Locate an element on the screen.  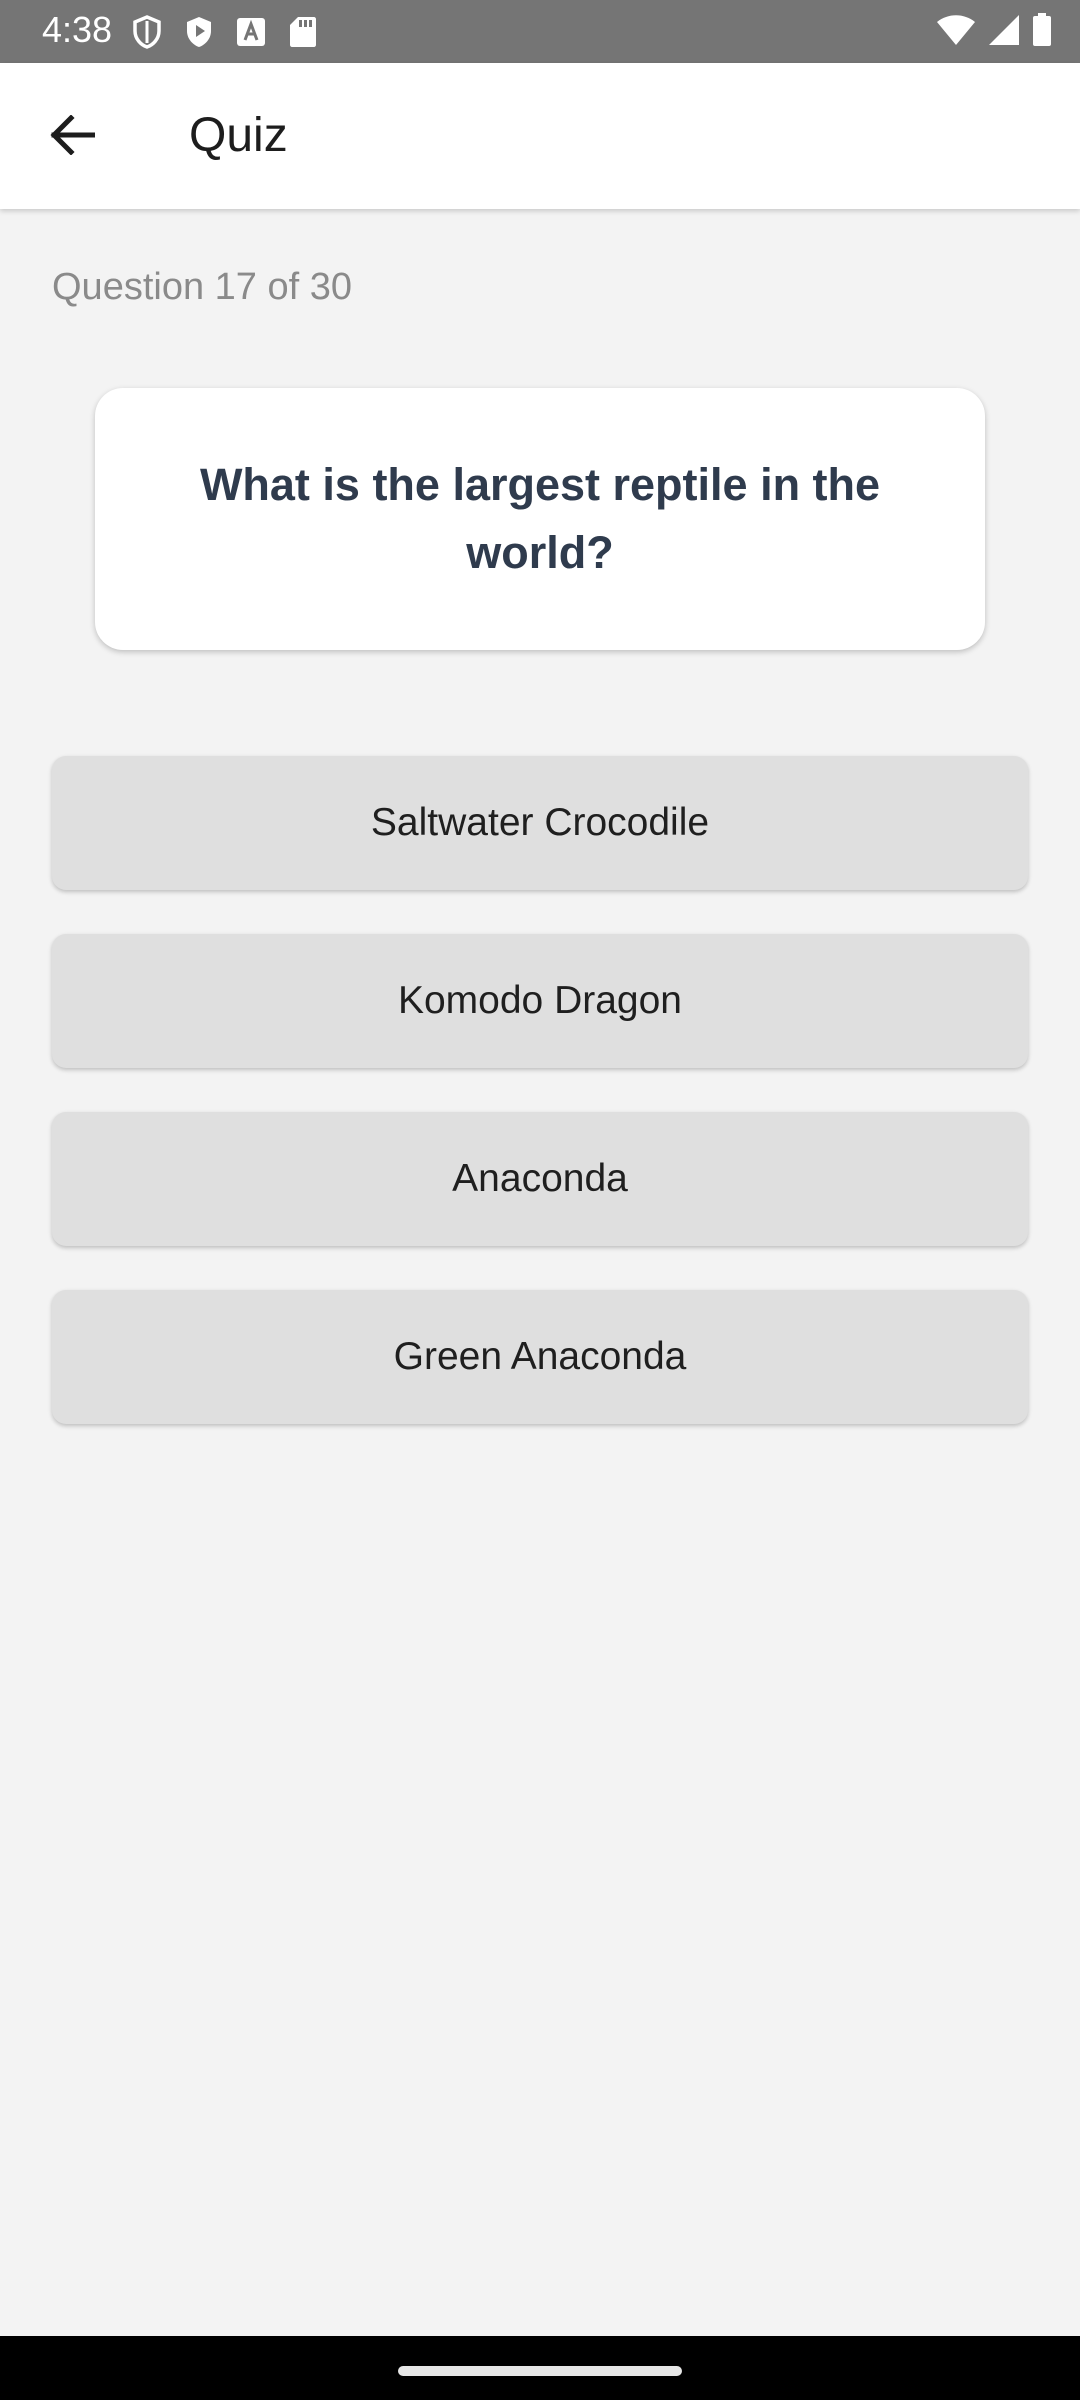
shield-play-icon is located at coordinates (199, 32).